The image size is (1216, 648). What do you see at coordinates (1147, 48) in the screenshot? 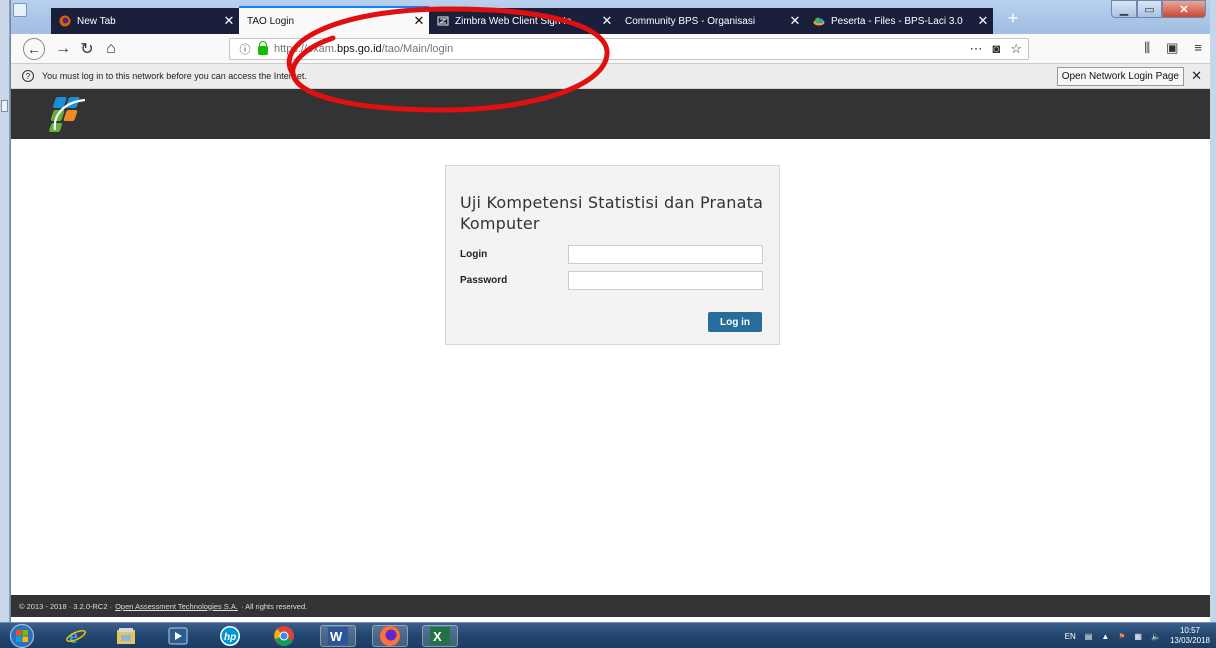
I see `library-icon: ⫼` at bounding box center [1147, 48].